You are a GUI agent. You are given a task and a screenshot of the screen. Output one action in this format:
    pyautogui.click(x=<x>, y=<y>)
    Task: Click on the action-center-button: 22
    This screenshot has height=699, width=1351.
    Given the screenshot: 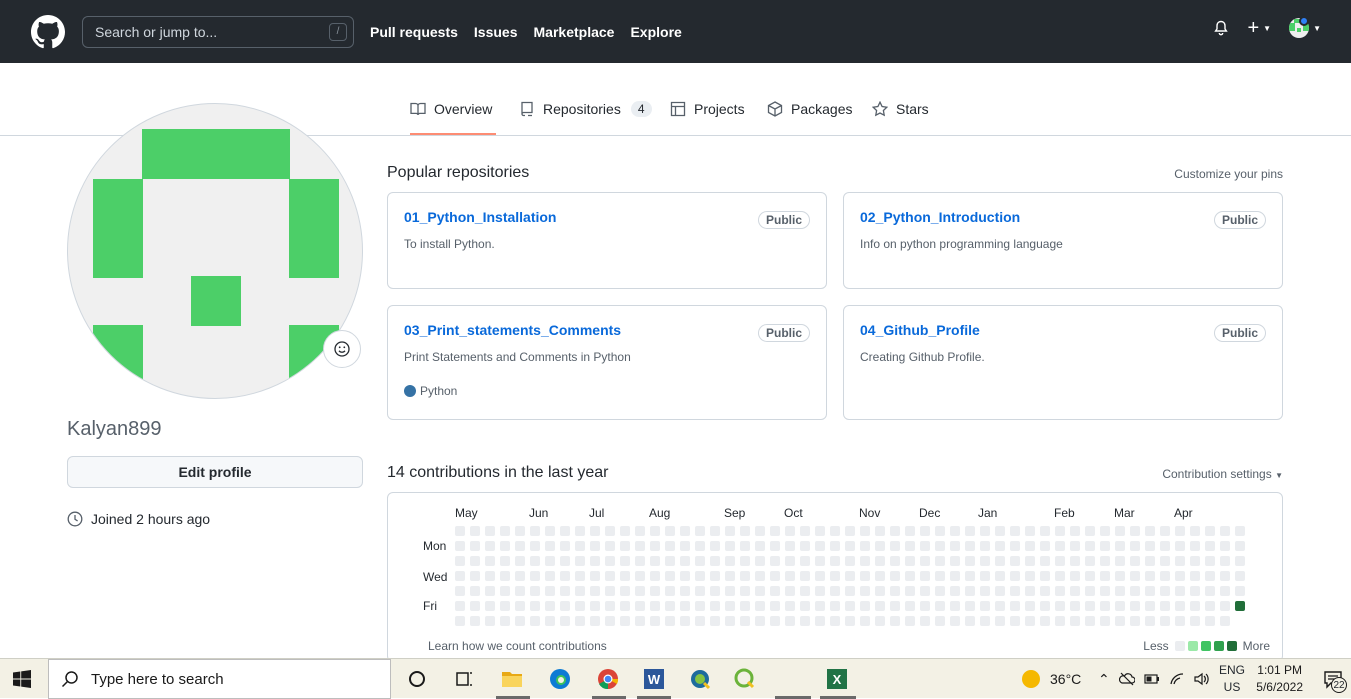 What is the action you would take?
    pyautogui.click(x=1335, y=681)
    